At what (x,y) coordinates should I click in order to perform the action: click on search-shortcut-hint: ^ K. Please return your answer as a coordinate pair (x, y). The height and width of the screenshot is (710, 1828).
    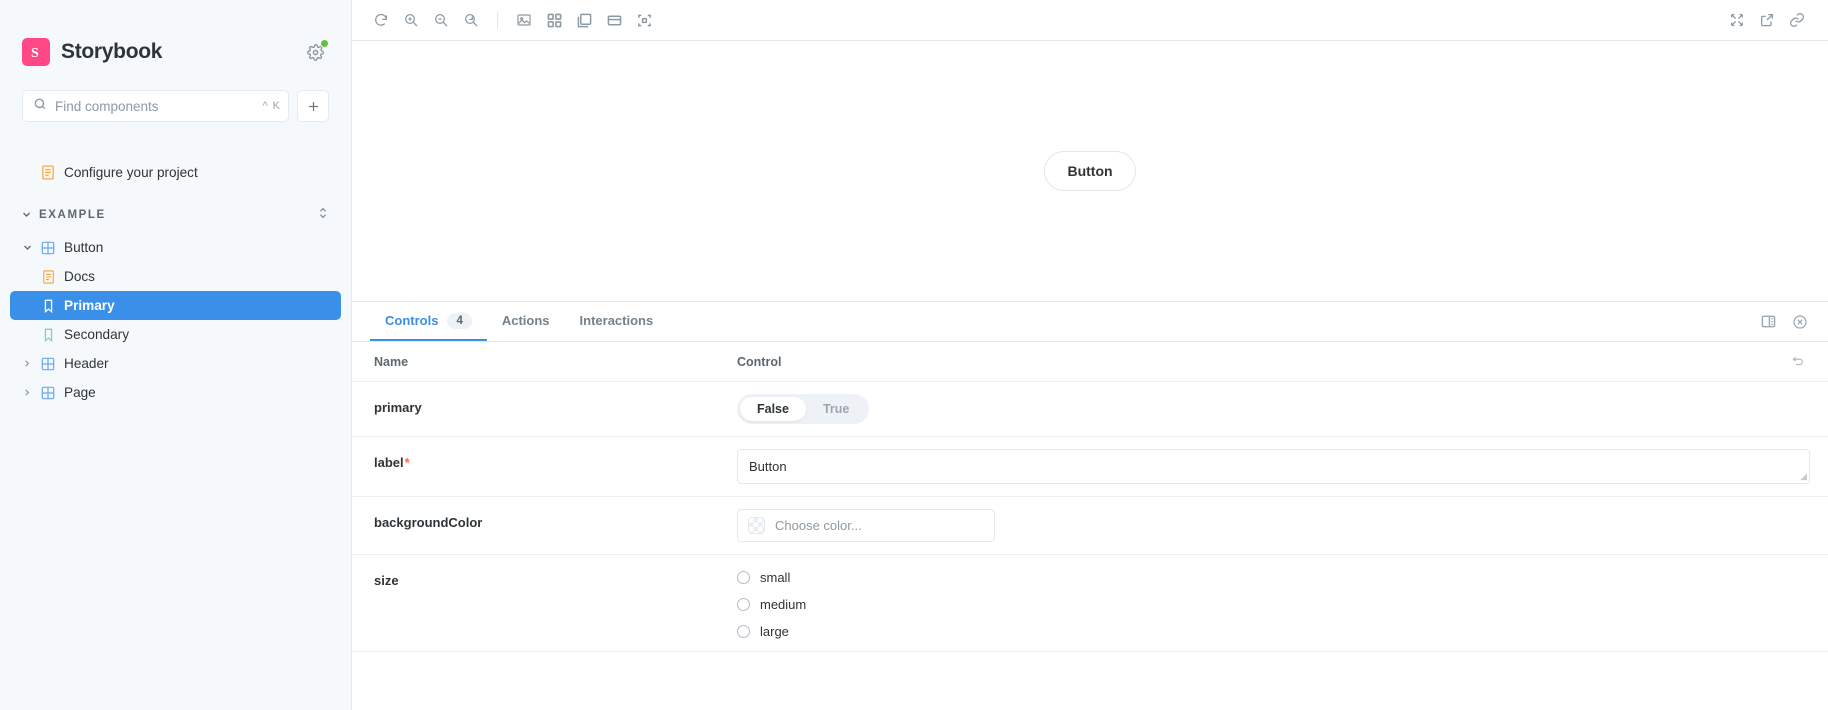
    Looking at the image, I should click on (271, 106).